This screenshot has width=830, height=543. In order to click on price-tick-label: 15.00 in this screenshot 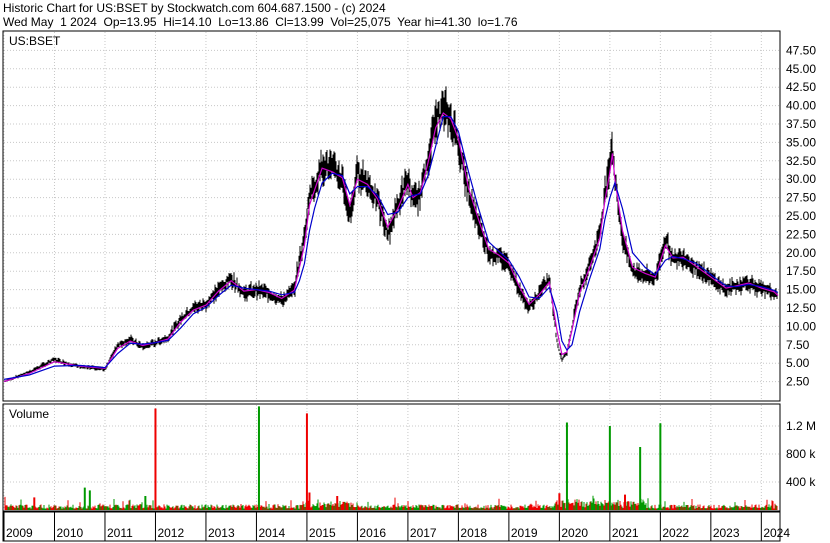, I will do `click(801, 290)`.